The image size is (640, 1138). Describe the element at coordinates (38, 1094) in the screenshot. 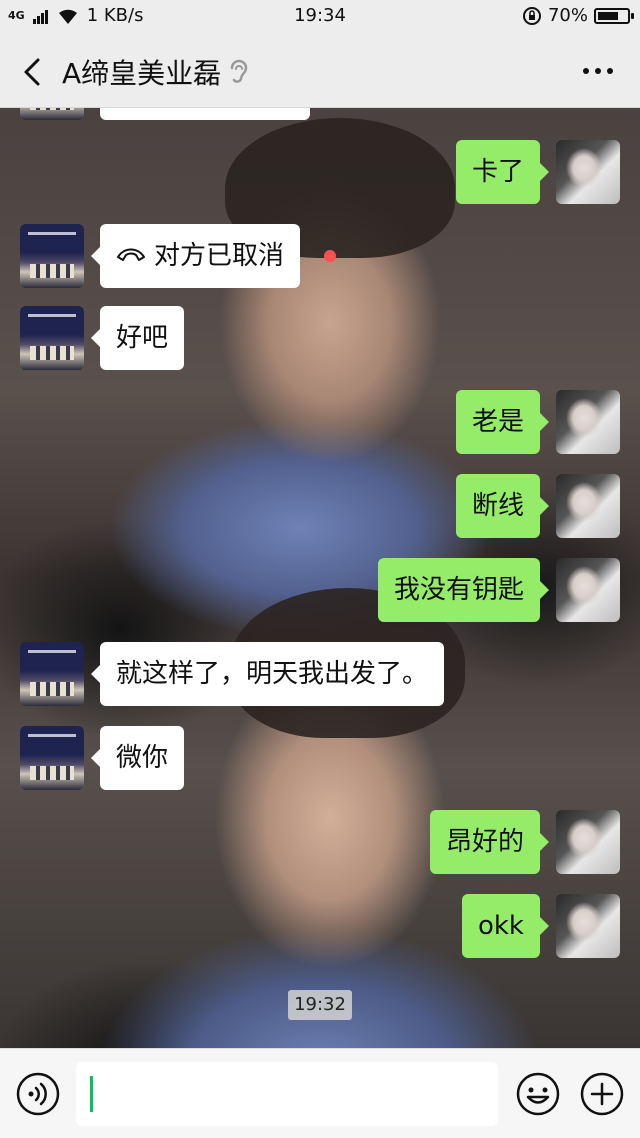

I see `voice-input-button` at that location.